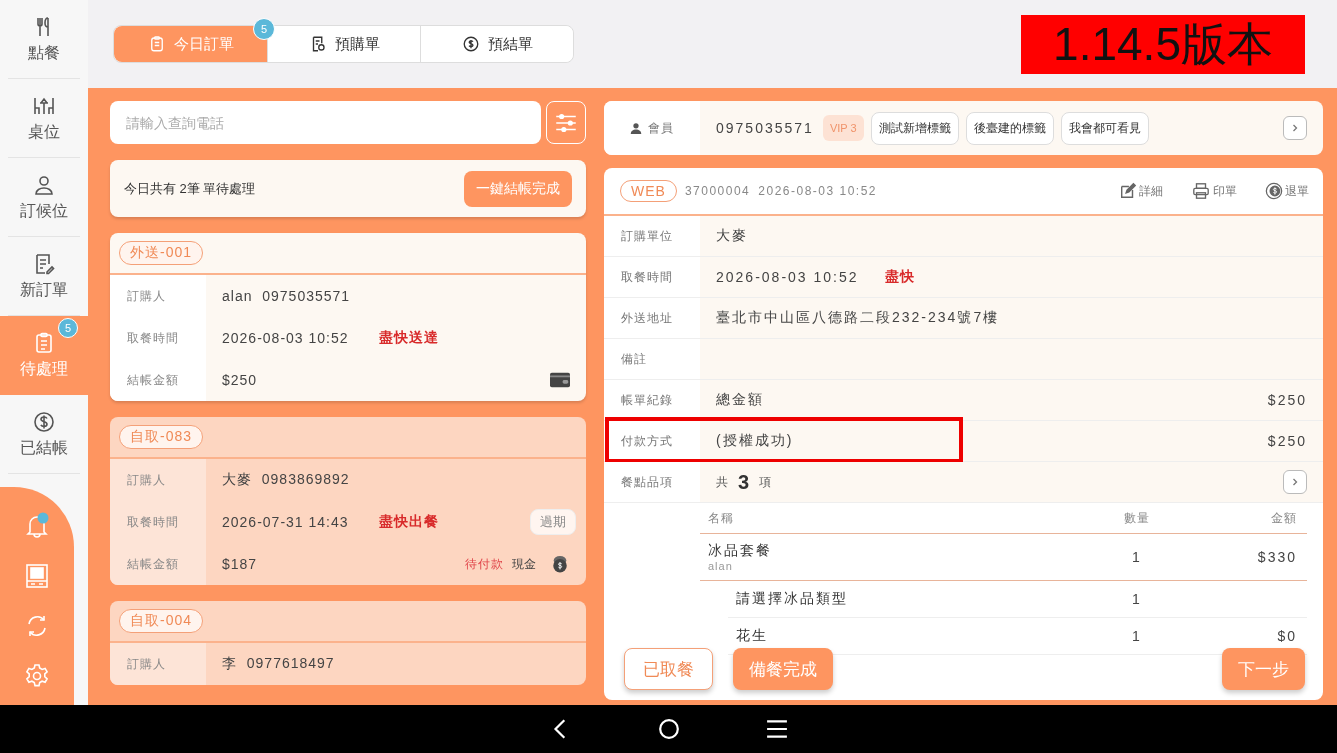 This screenshot has width=1337, height=753. I want to click on field-value: (授權成功), so click(755, 441).